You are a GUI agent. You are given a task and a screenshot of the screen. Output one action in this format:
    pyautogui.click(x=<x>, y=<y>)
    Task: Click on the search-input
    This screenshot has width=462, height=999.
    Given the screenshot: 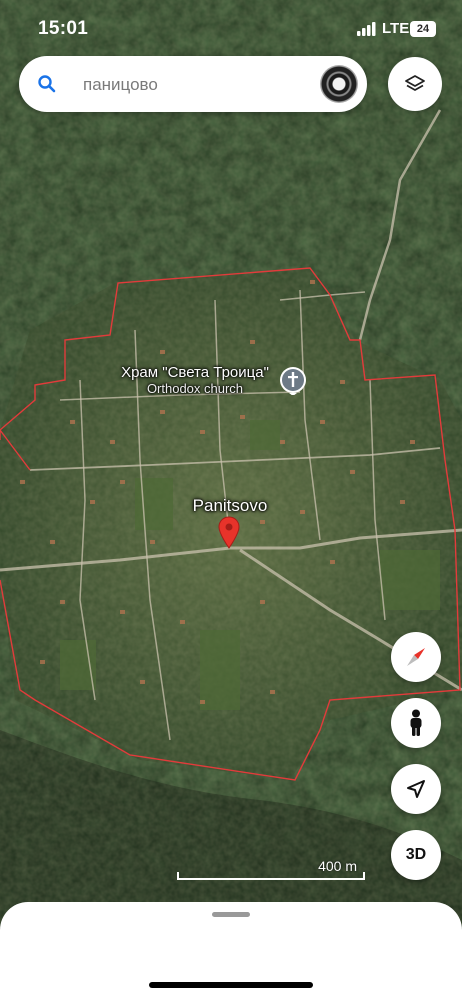 What is the action you would take?
    pyautogui.click(x=193, y=85)
    